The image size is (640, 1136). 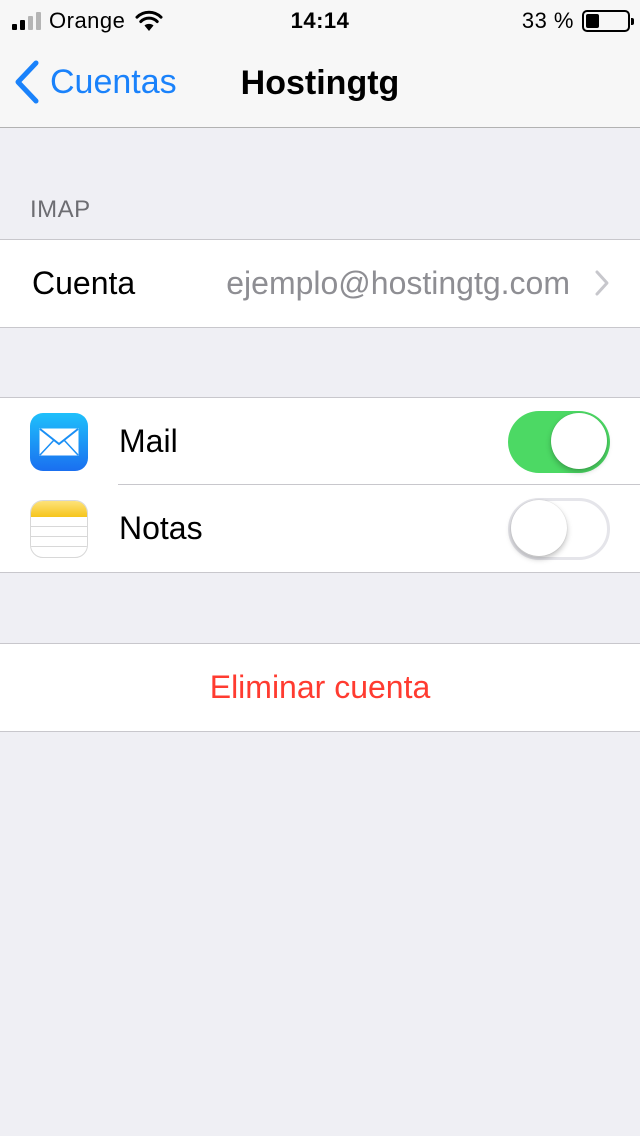 I want to click on mail-toggle, so click(x=559, y=441).